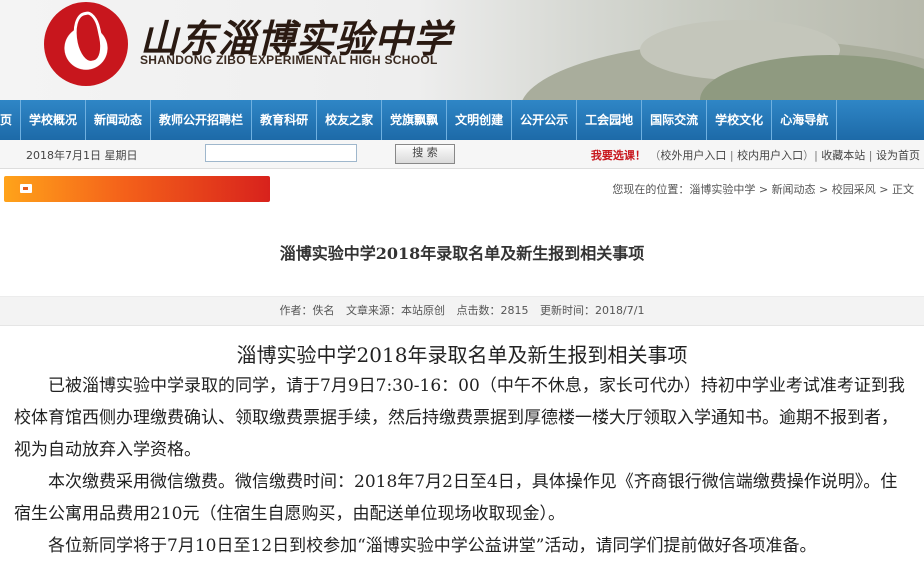  Describe the element at coordinates (425, 154) in the screenshot. I see `search-button: 搜 索` at that location.